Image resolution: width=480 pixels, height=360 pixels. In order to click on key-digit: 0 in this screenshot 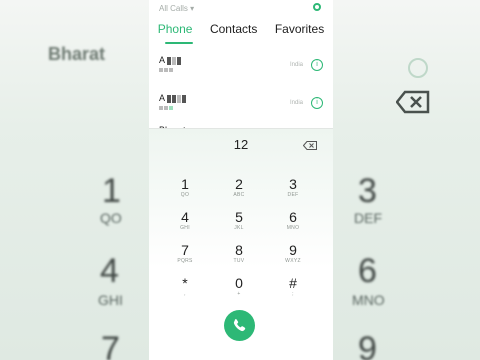, I will do `click(239, 283)`.